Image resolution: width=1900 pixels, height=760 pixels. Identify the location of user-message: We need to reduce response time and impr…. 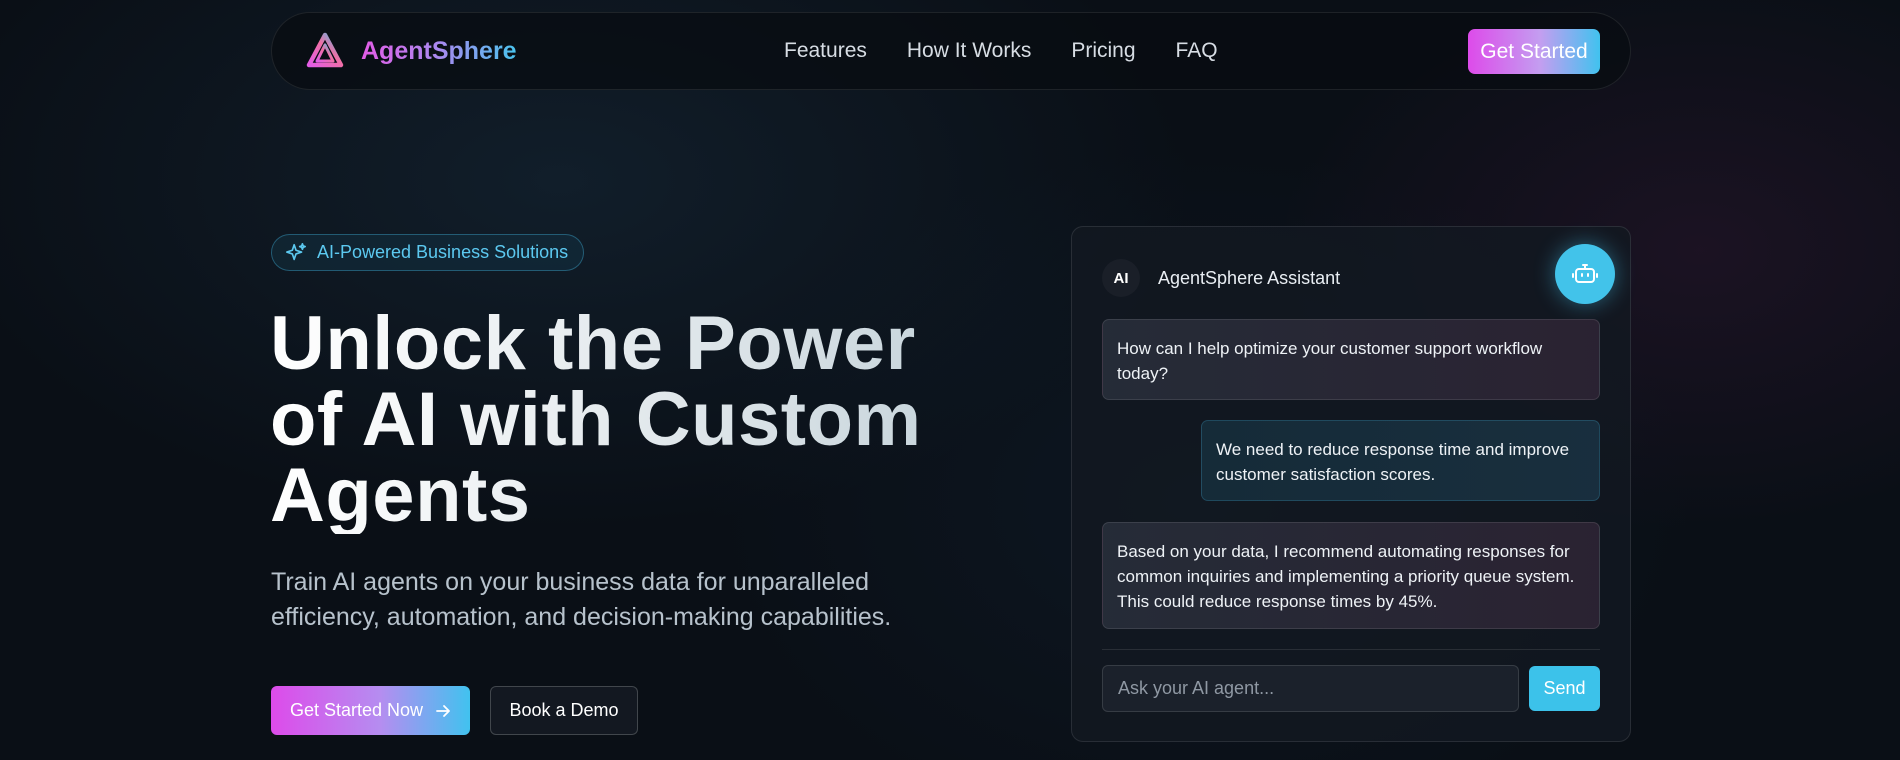
(1400, 460).